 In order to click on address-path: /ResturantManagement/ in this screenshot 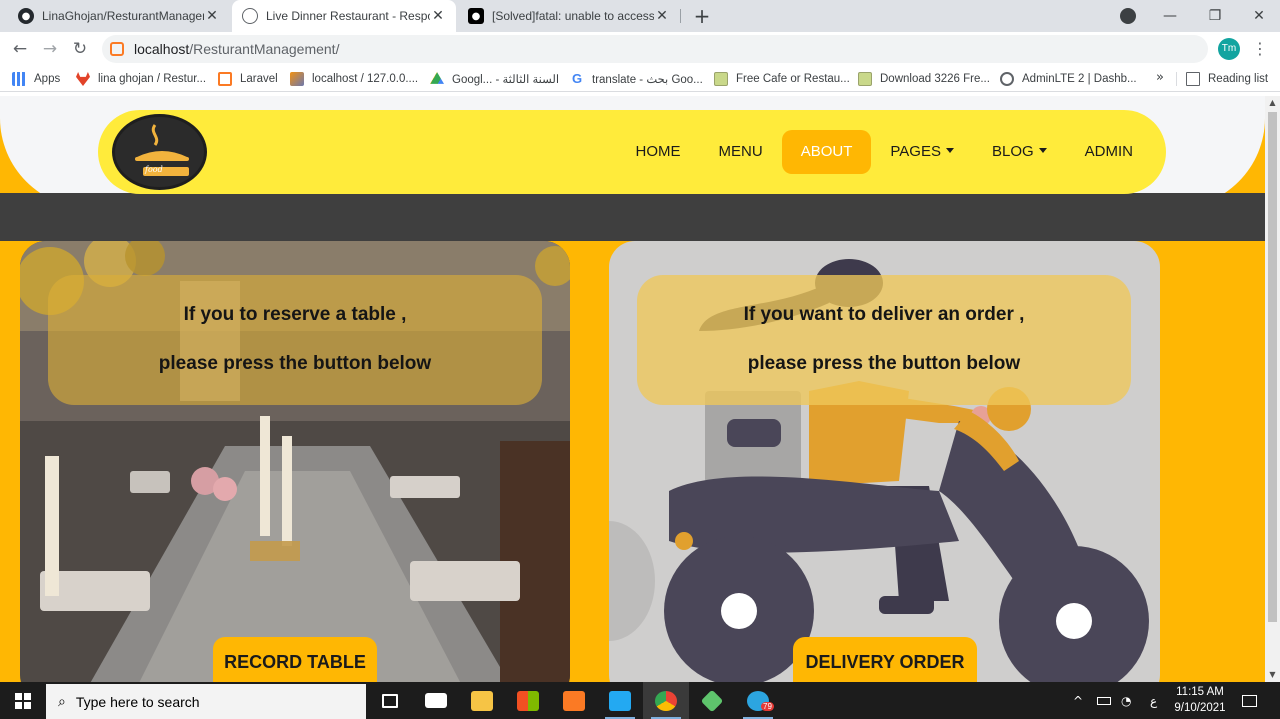, I will do `click(264, 49)`.